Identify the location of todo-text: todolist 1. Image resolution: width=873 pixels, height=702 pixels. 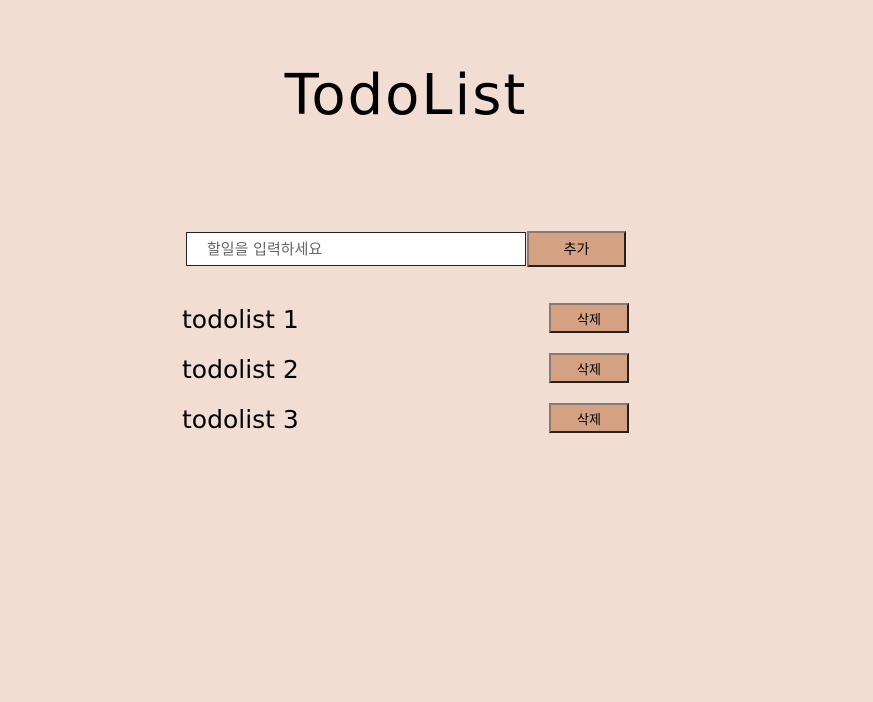
(240, 319).